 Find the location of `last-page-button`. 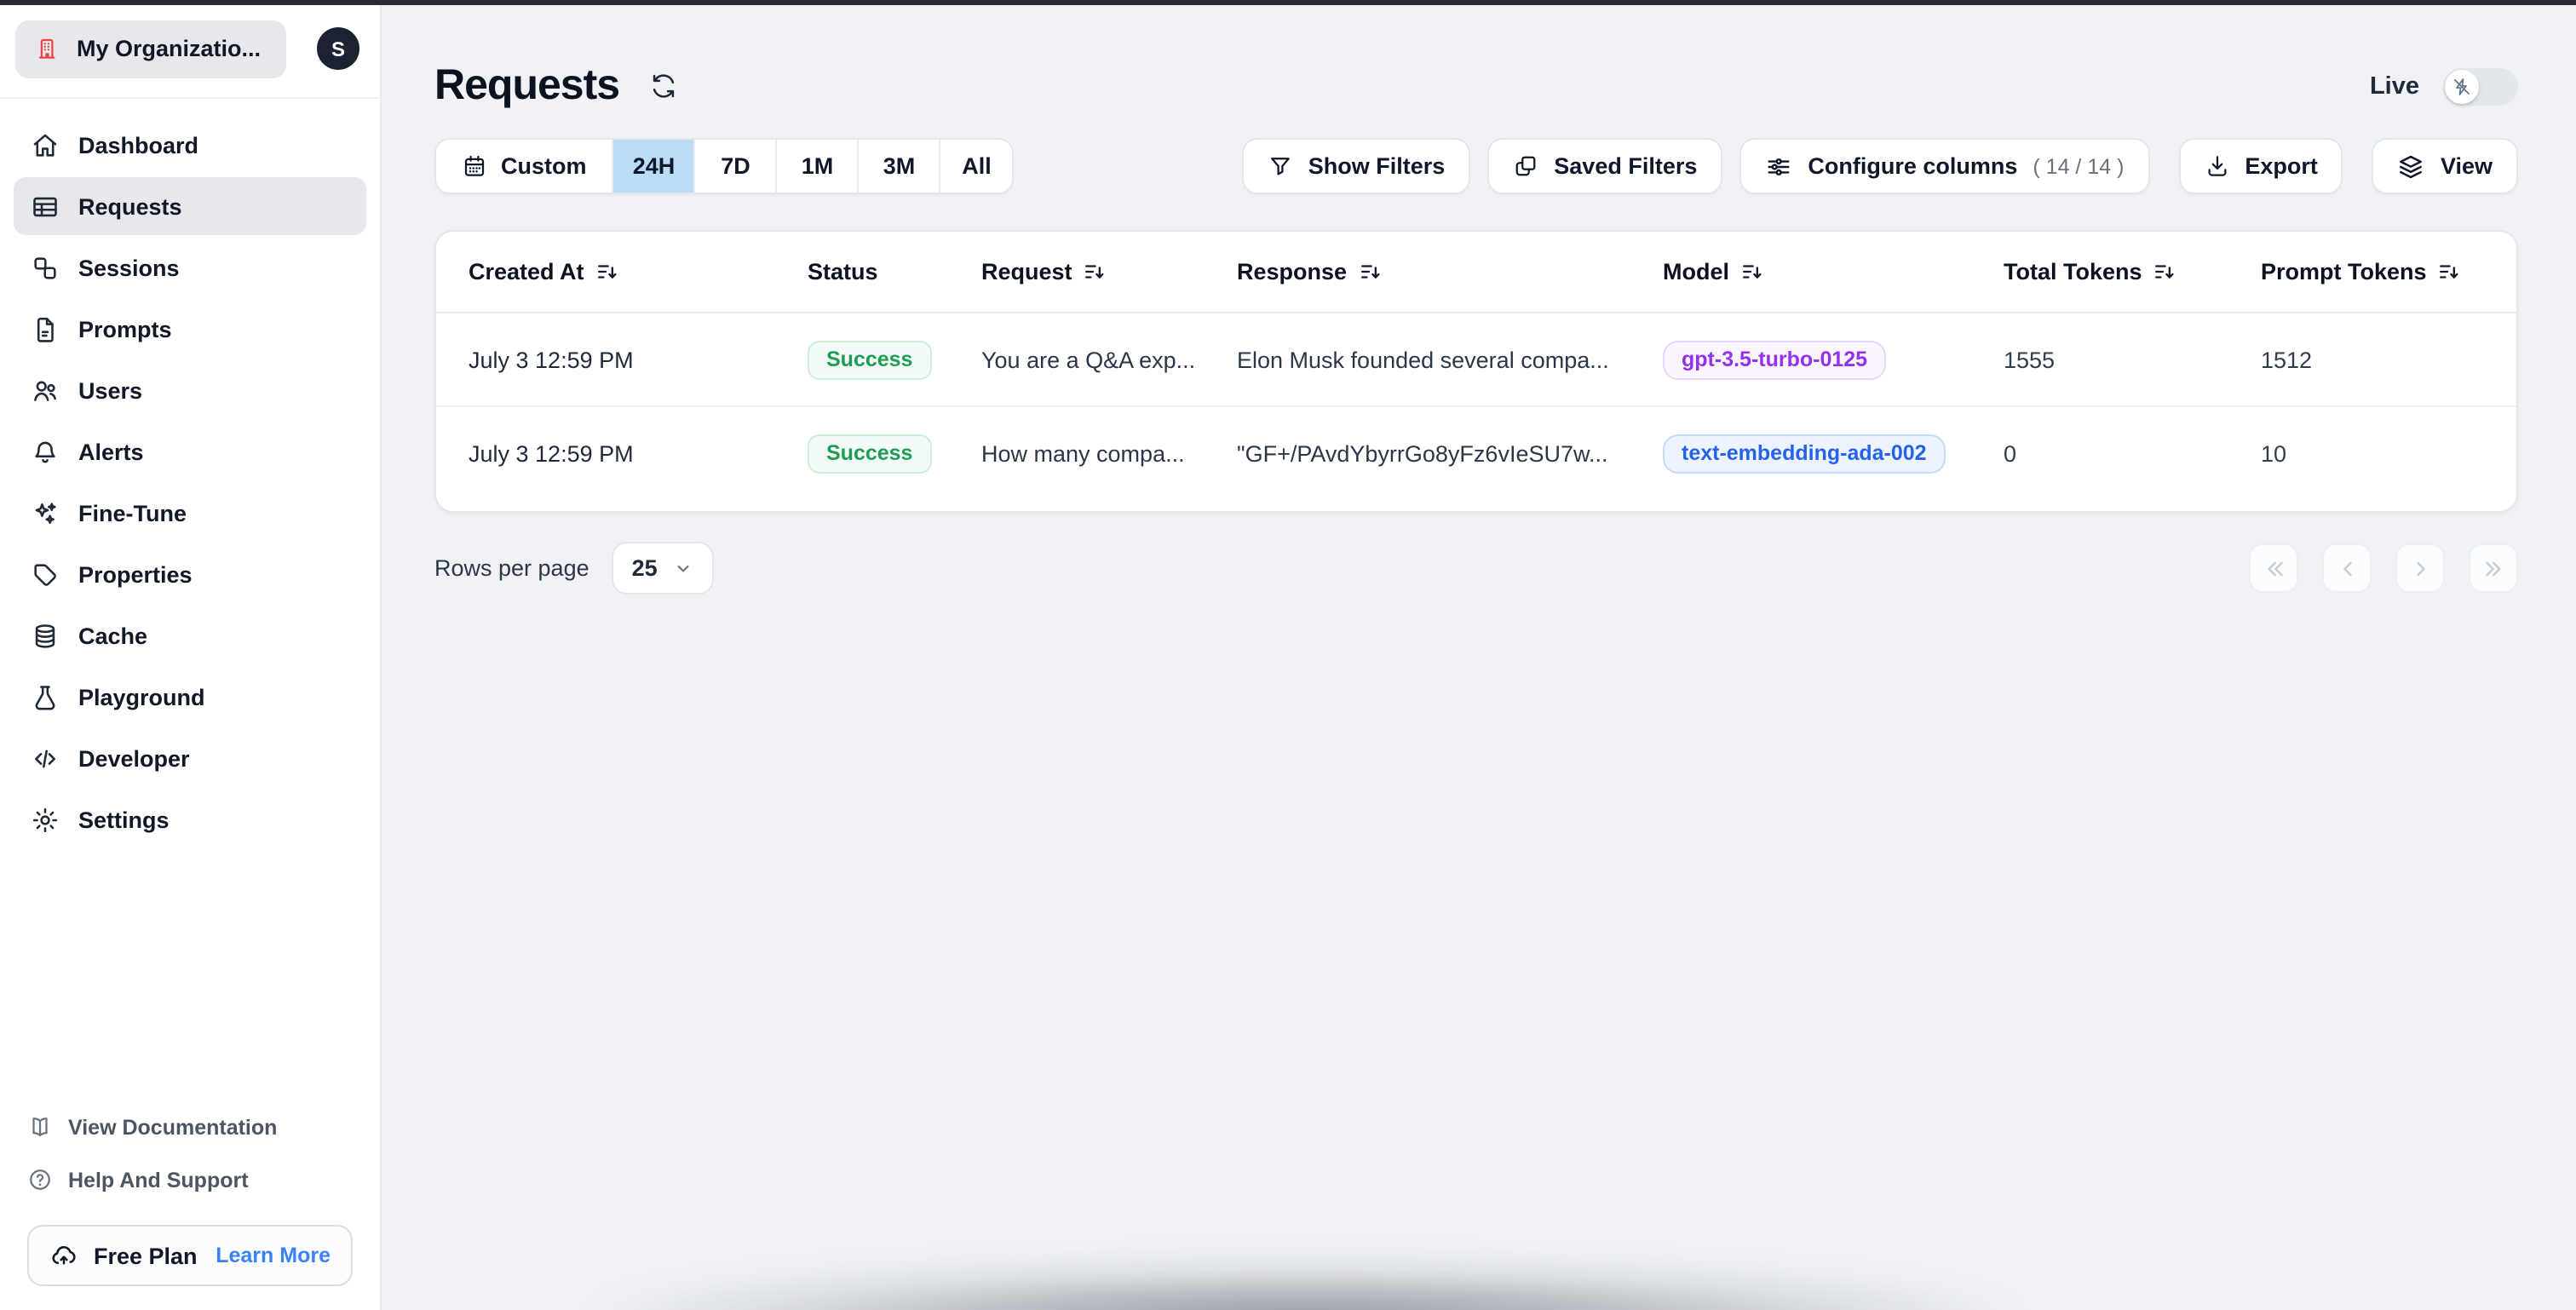

last-page-button is located at coordinates (2494, 568).